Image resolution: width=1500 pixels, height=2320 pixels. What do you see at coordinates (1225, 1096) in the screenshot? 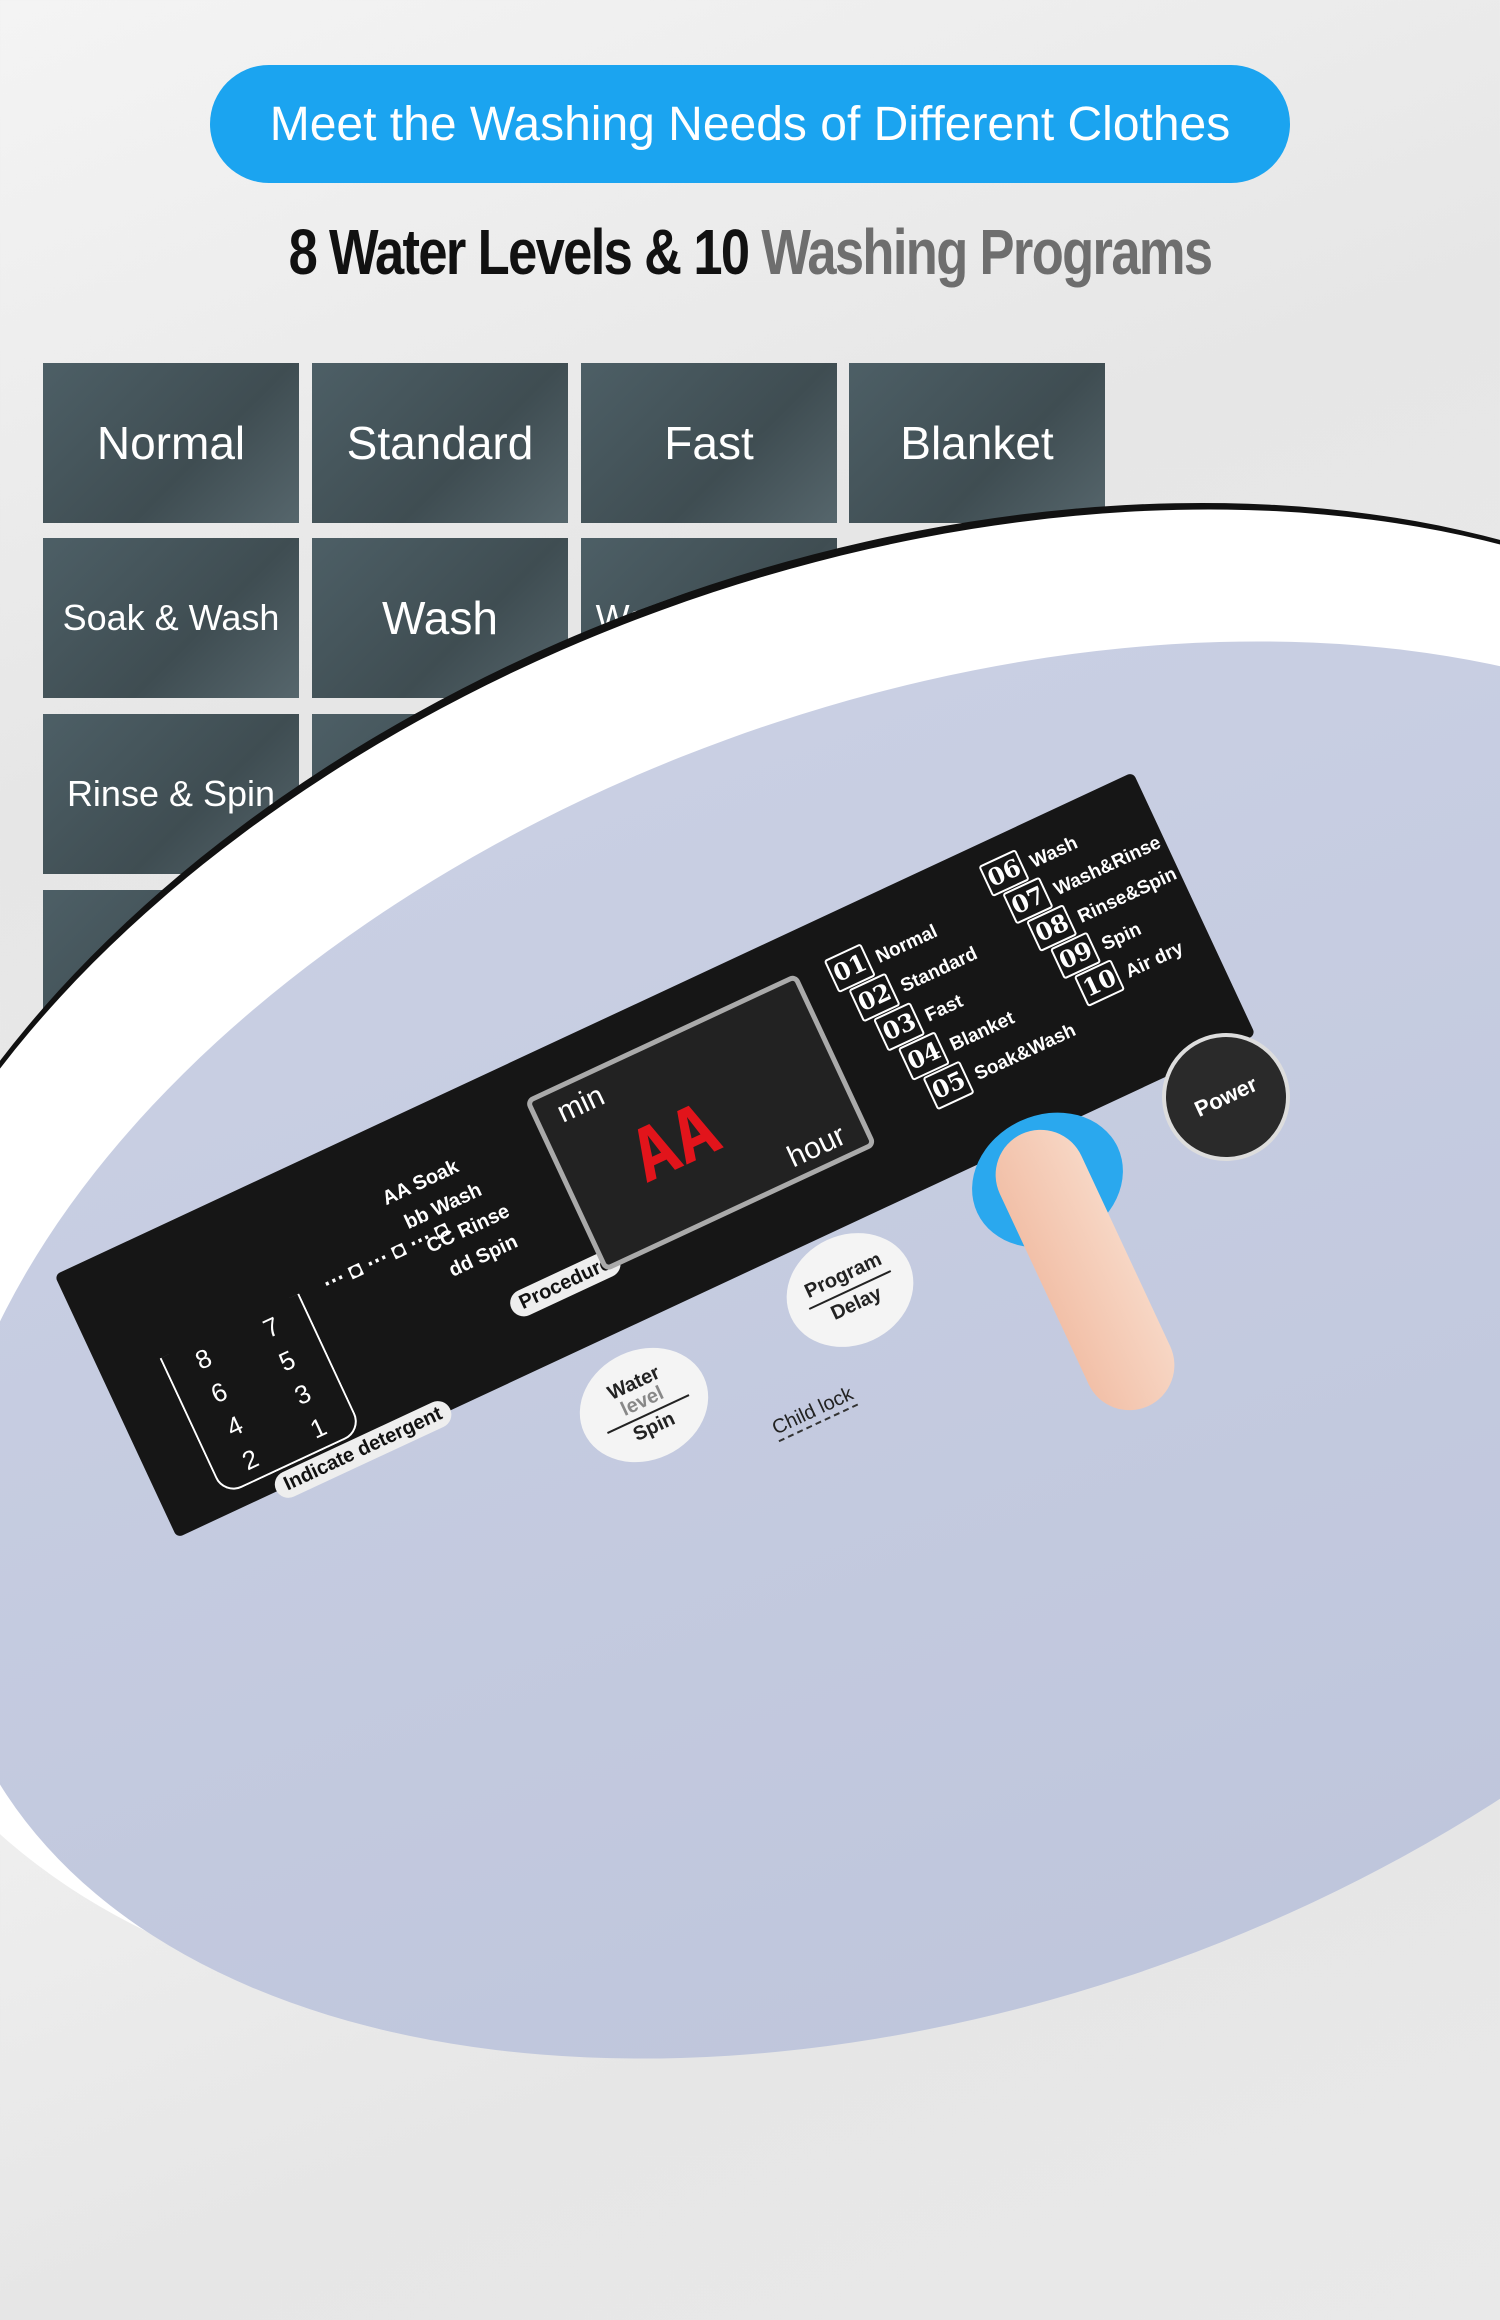
I see `power-label: Power` at bounding box center [1225, 1096].